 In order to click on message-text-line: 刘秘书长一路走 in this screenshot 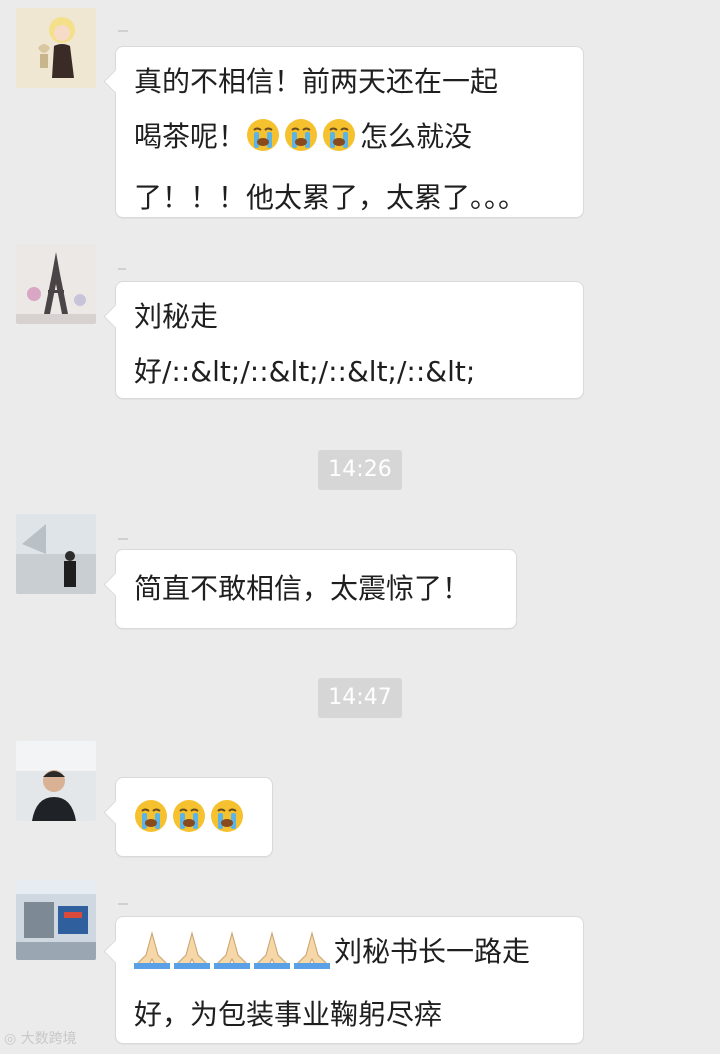, I will do `click(349, 955)`.